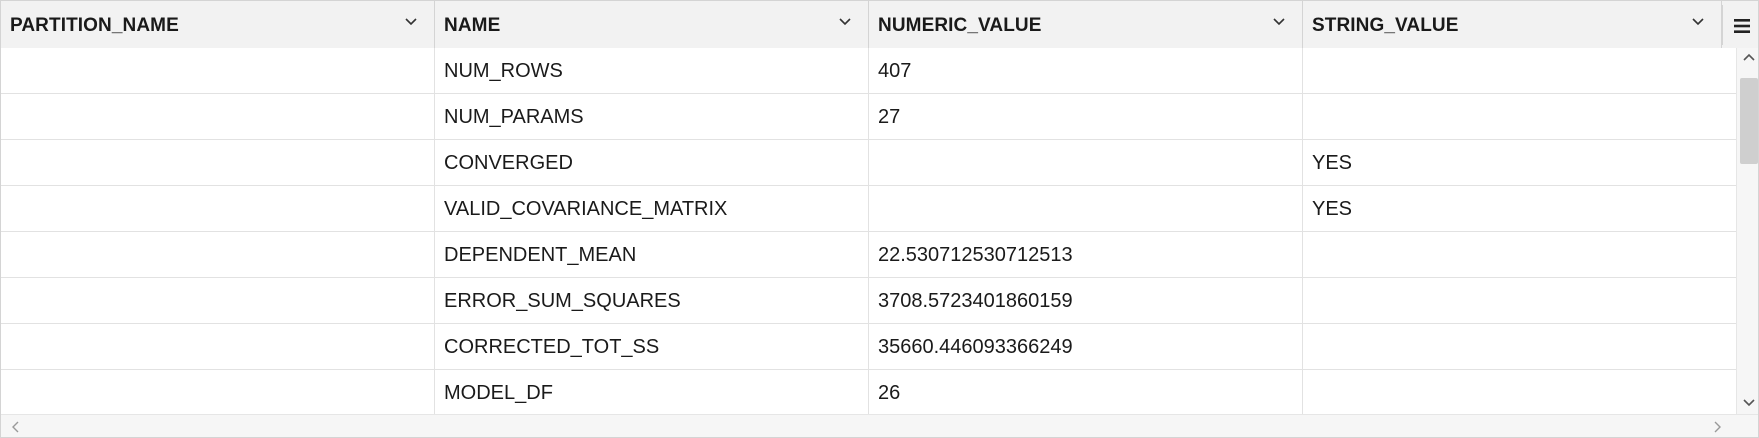 The image size is (1759, 438). I want to click on hamburger-menu-icon, so click(1742, 26).